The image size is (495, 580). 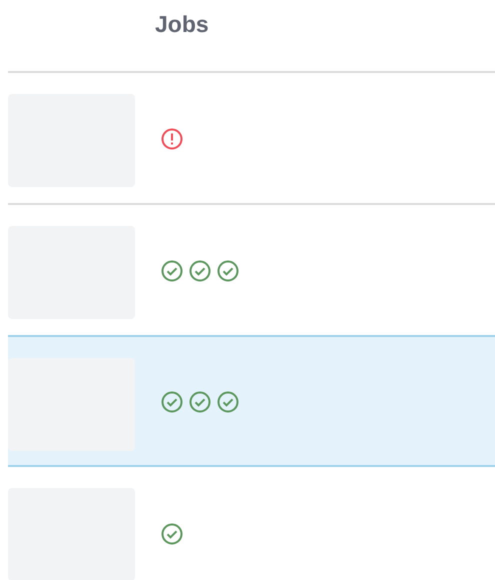 What do you see at coordinates (182, 25) in the screenshot?
I see `column-header: Jobs` at bounding box center [182, 25].